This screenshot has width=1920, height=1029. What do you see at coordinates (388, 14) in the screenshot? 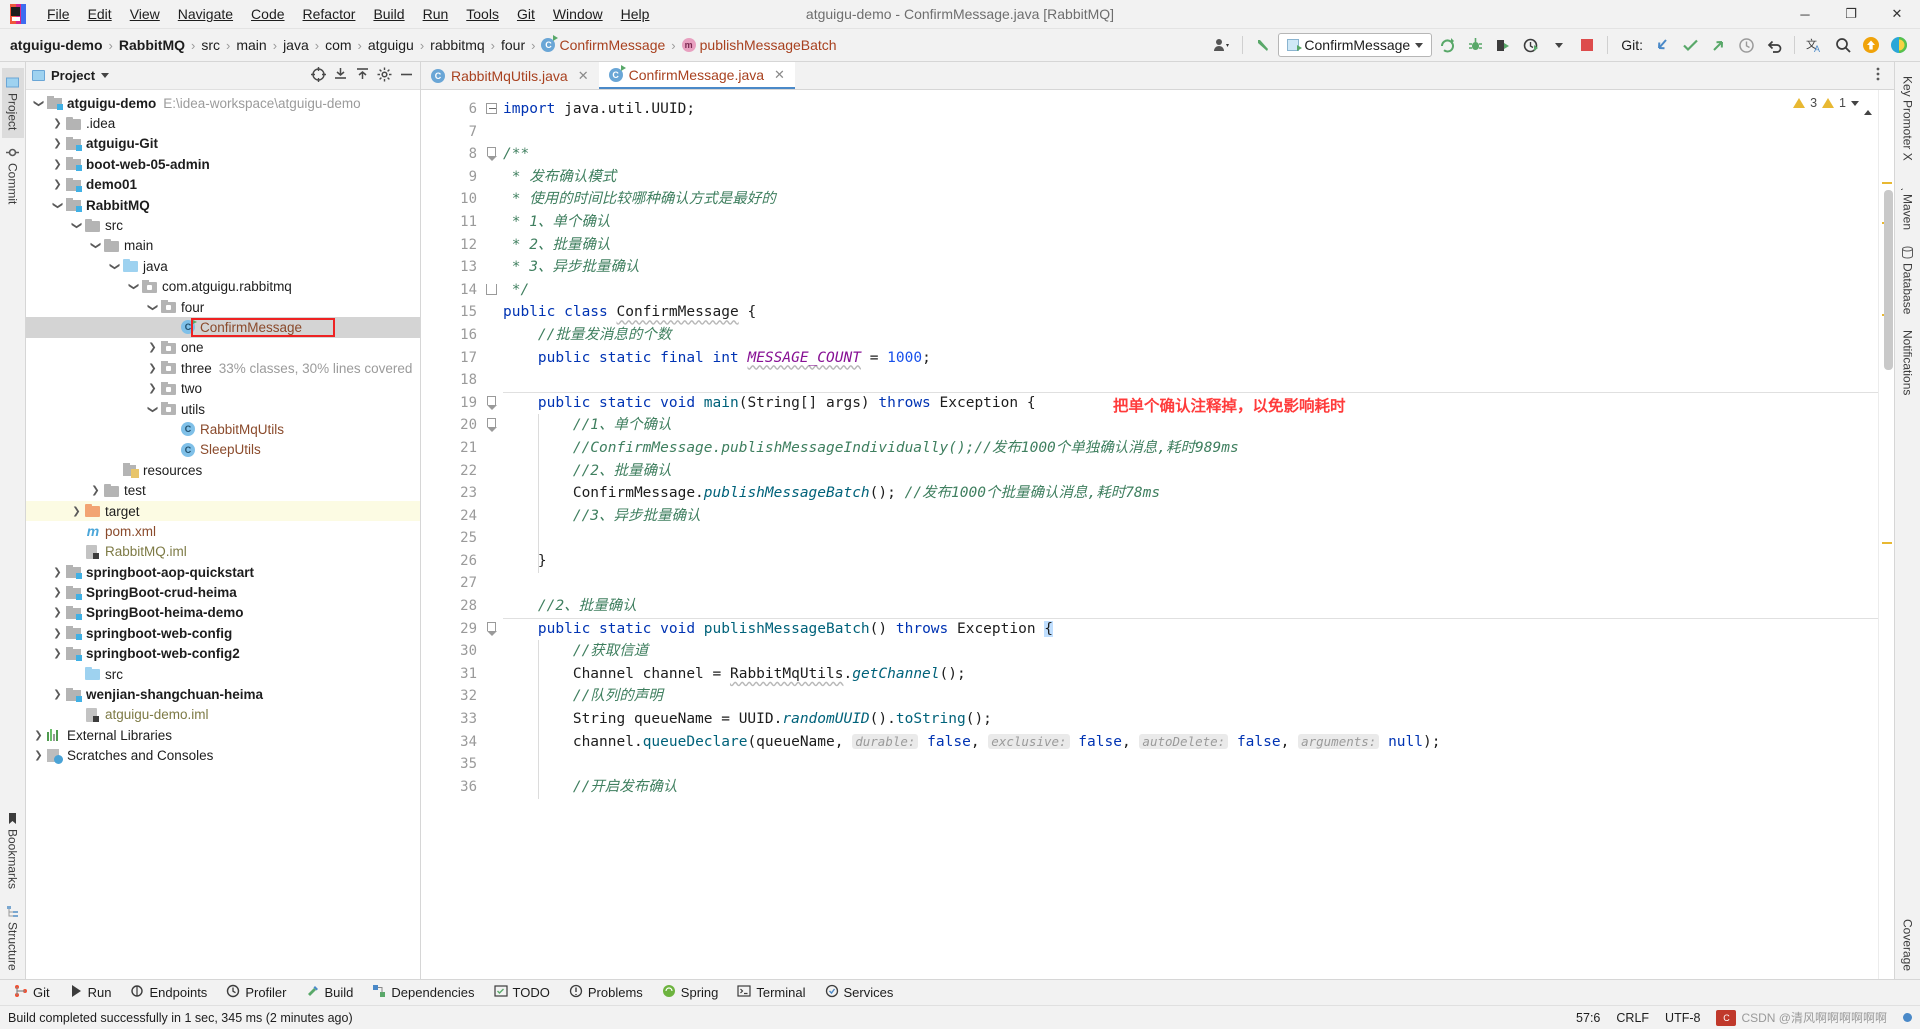
I see `menu-build: Build` at bounding box center [388, 14].